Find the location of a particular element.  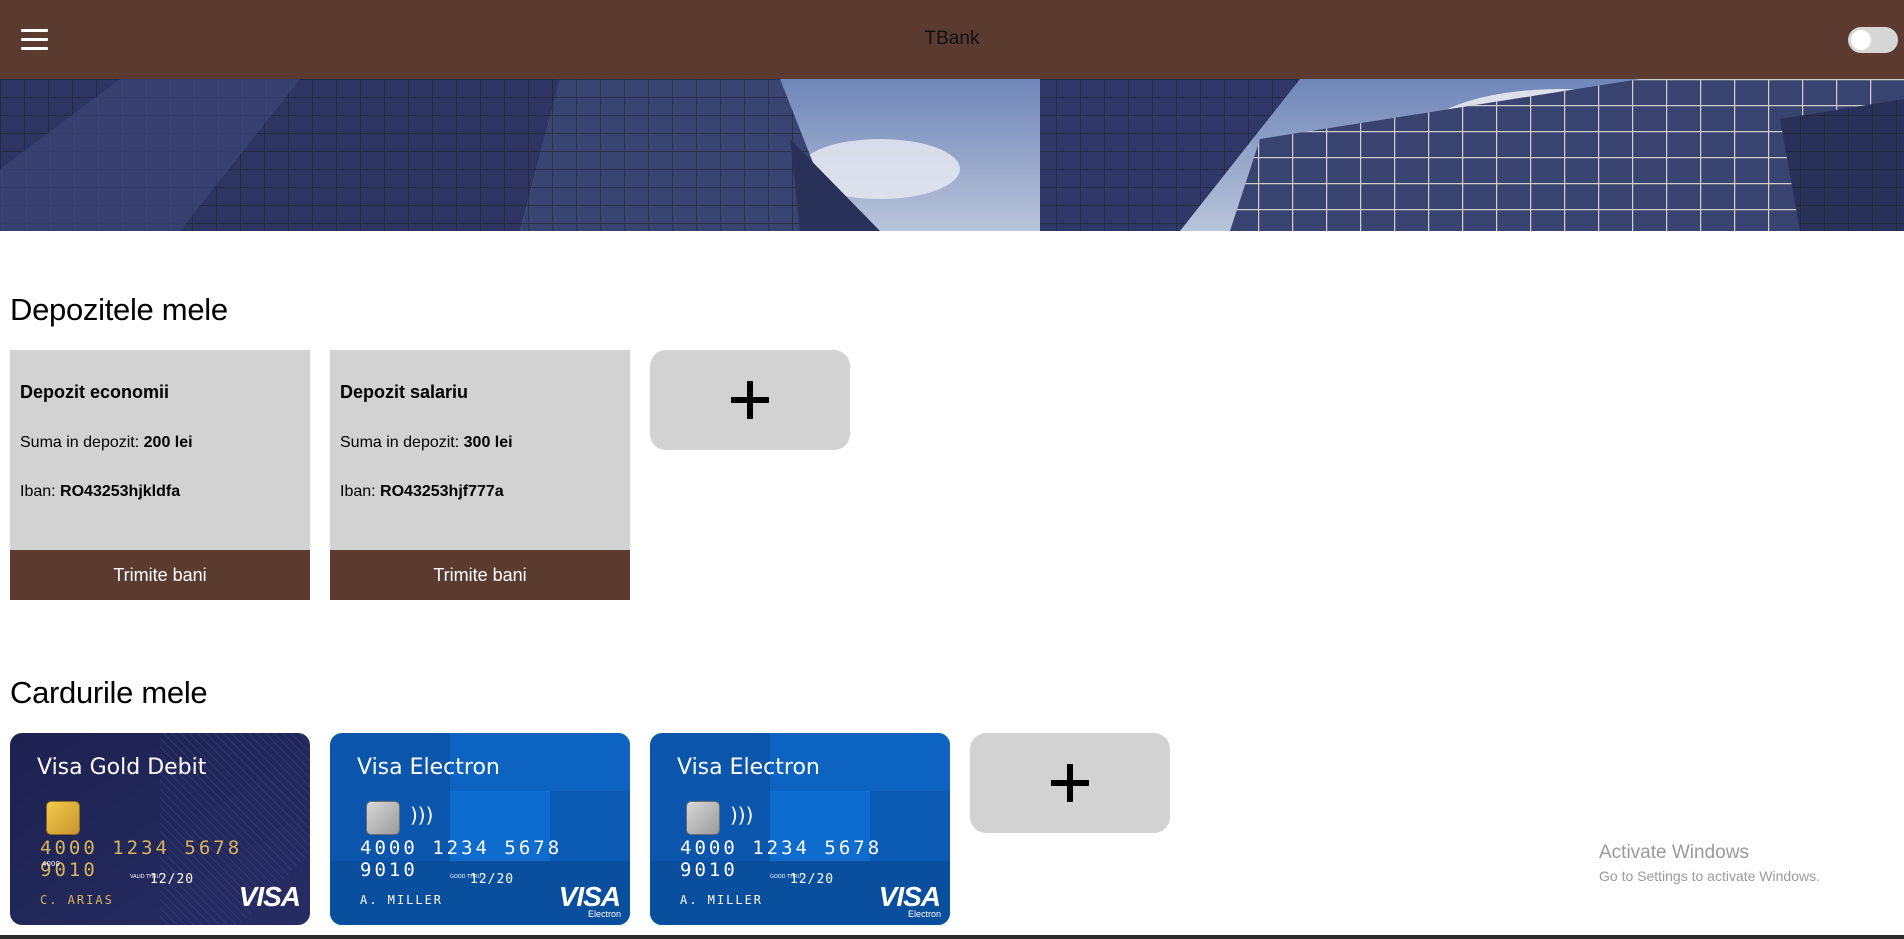

deposit-iban-value: RO43253hjf777a is located at coordinates (442, 491).